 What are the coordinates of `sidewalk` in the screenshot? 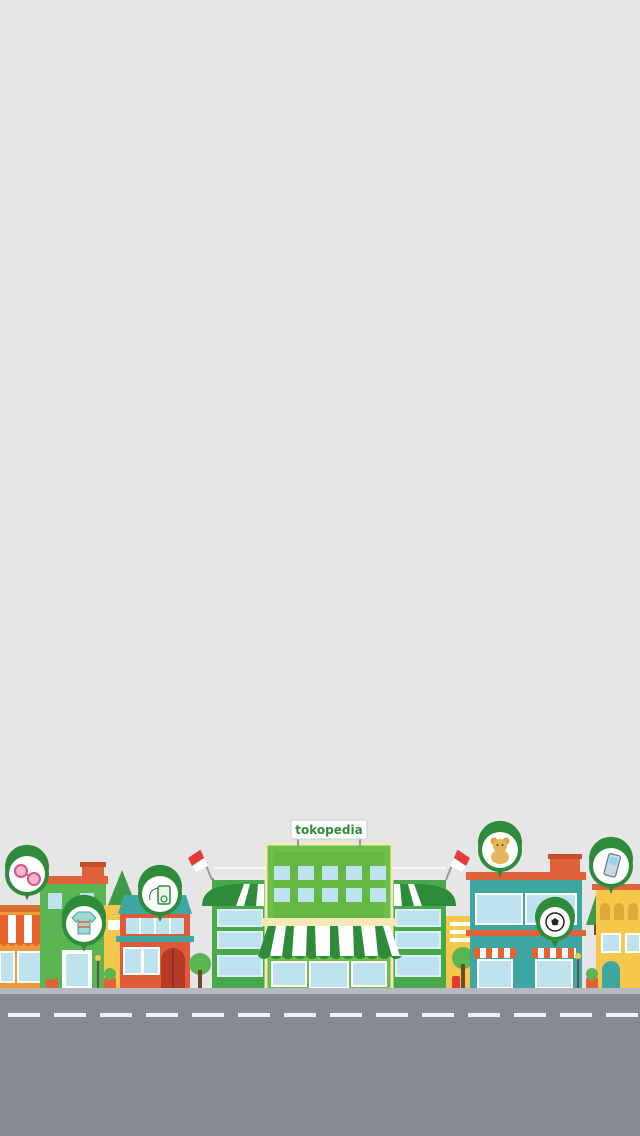 It's located at (320, 991).